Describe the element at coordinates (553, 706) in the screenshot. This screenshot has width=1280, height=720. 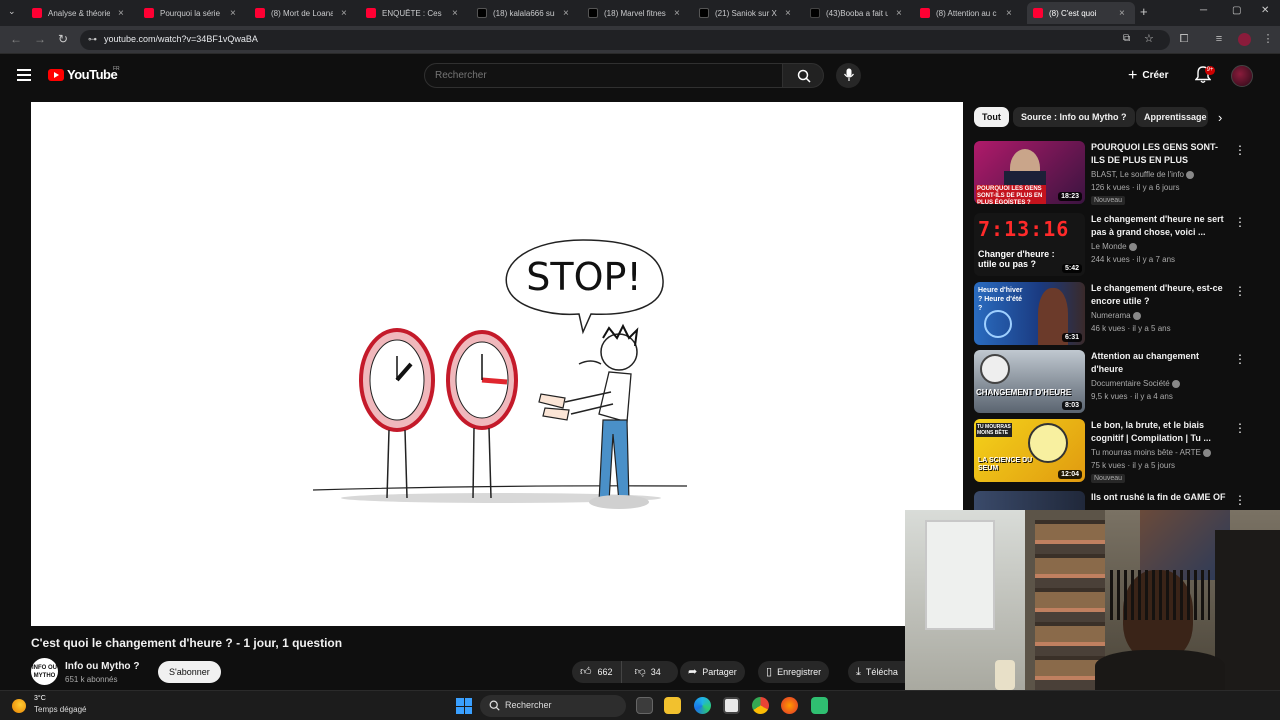
I see `taskbar-search: Rechercher` at that location.